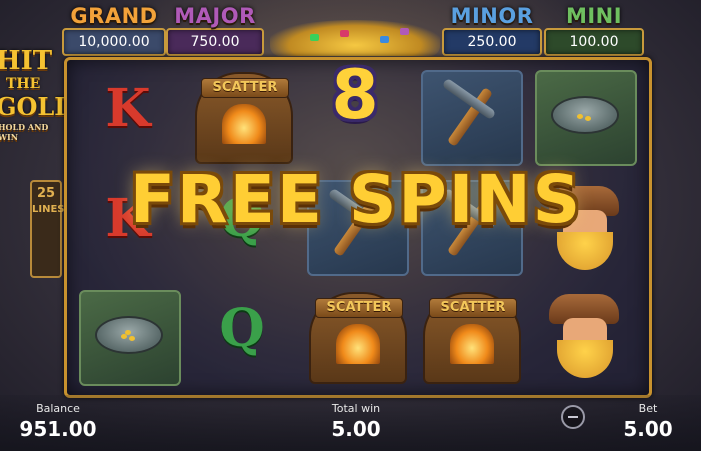  I want to click on jackpot-grand-value: 10,000.00, so click(114, 42).